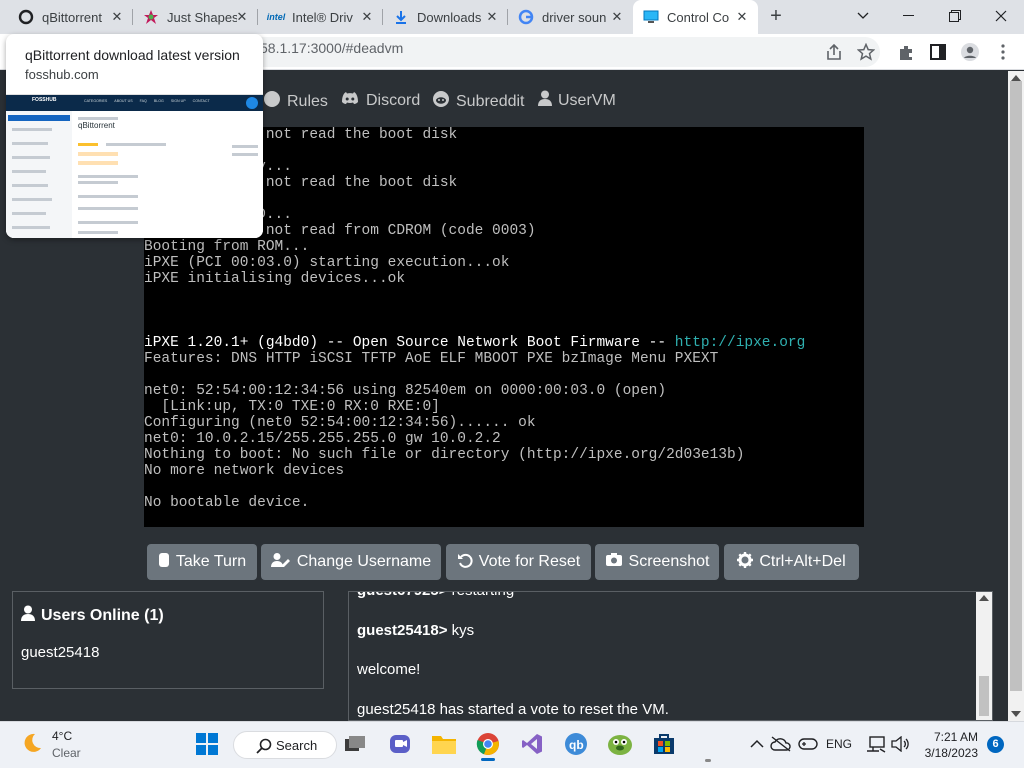 The height and width of the screenshot is (768, 1024). I want to click on ipxe-link: http://ipxe.org, so click(740, 343).